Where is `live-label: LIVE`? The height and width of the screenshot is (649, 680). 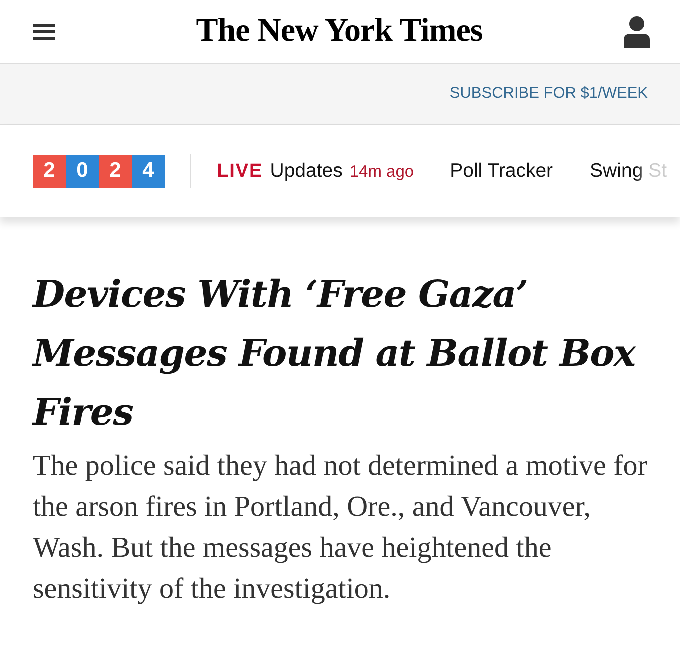 live-label: LIVE is located at coordinates (240, 171).